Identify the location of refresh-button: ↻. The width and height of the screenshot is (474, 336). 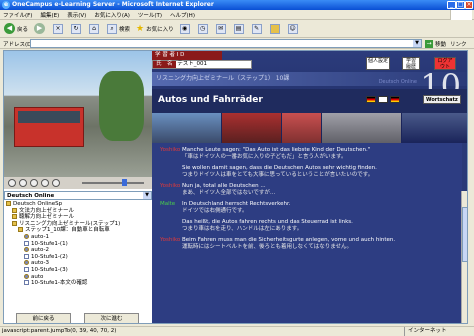
(77, 28).